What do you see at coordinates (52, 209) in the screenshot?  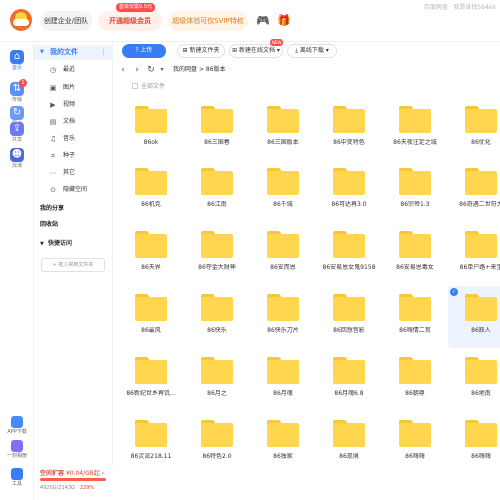 I see `sidebar-my-share: 我的分享` at bounding box center [52, 209].